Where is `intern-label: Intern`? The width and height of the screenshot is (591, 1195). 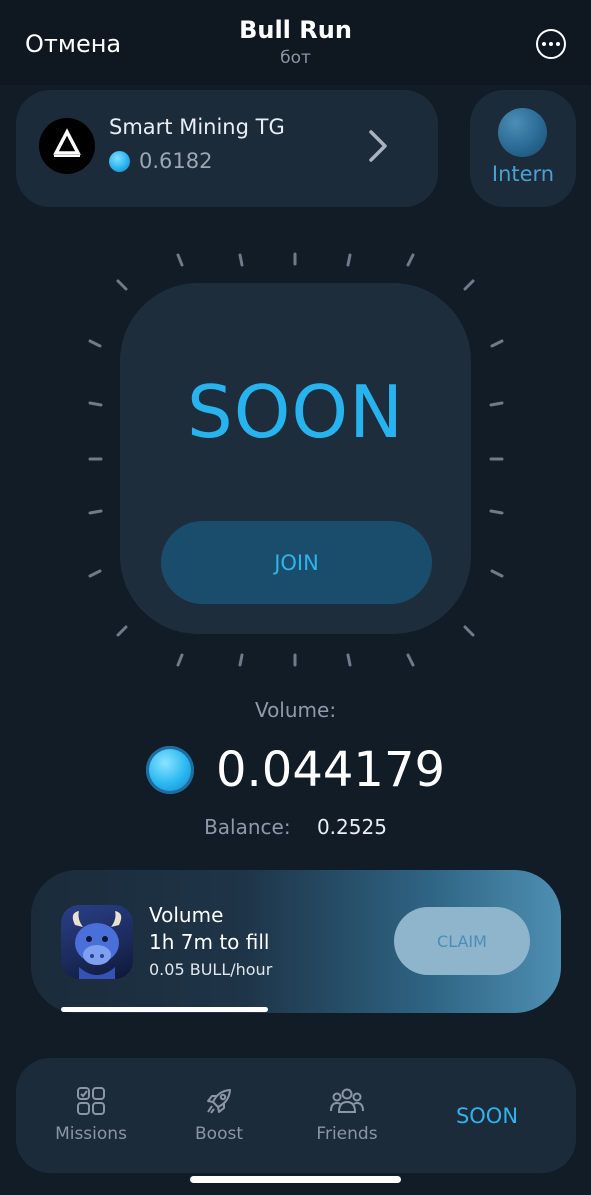 intern-label: Intern is located at coordinates (523, 174).